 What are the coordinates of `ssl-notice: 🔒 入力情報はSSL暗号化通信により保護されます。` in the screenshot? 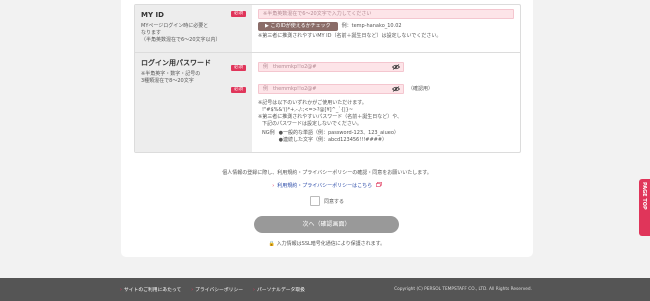 It's located at (327, 243).